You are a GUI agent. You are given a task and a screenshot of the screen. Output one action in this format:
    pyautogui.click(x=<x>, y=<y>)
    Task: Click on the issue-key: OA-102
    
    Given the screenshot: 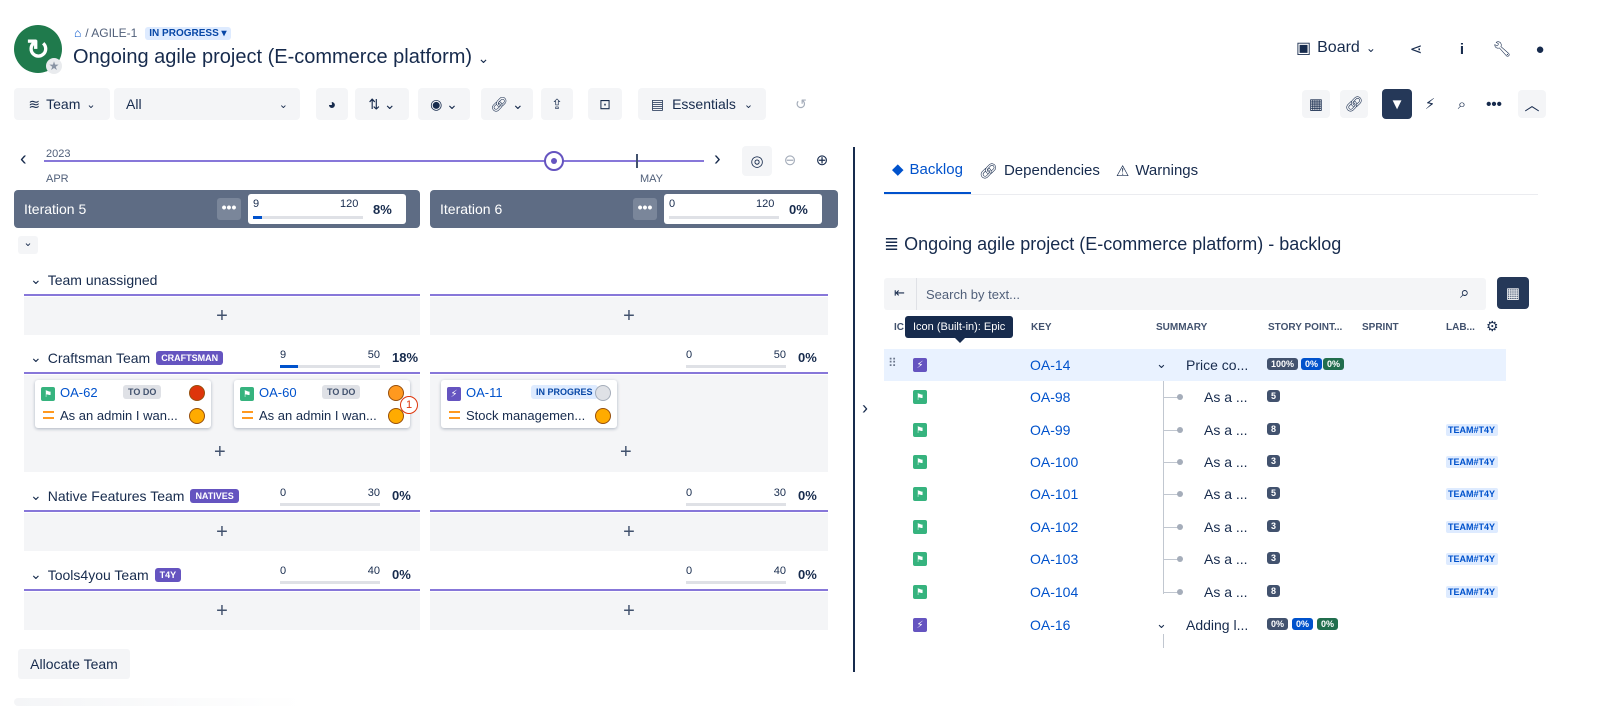 What is the action you would take?
    pyautogui.click(x=1054, y=527)
    